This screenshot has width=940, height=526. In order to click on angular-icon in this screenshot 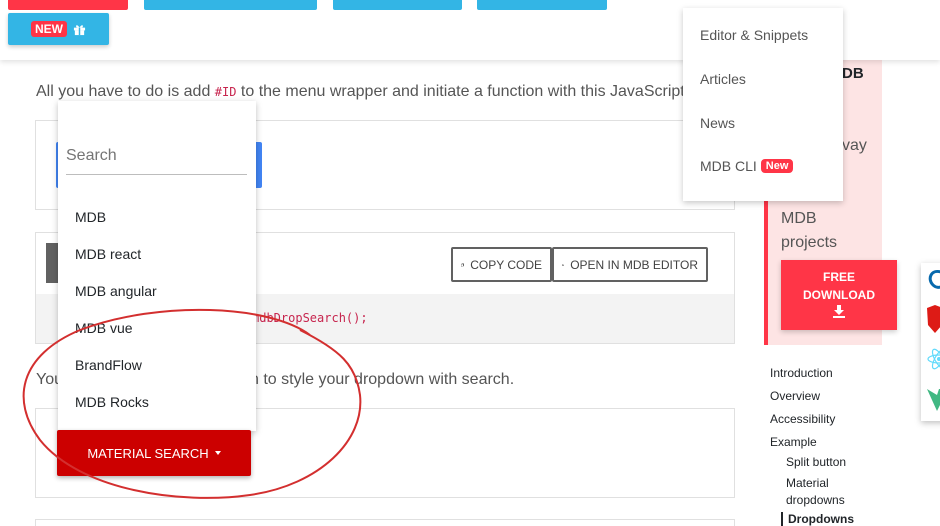, I will do `click(933, 319)`.